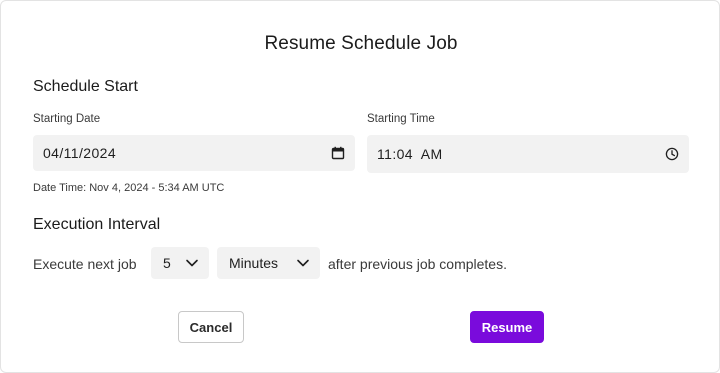  What do you see at coordinates (167, 263) in the screenshot?
I see `interval-count-value: 5` at bounding box center [167, 263].